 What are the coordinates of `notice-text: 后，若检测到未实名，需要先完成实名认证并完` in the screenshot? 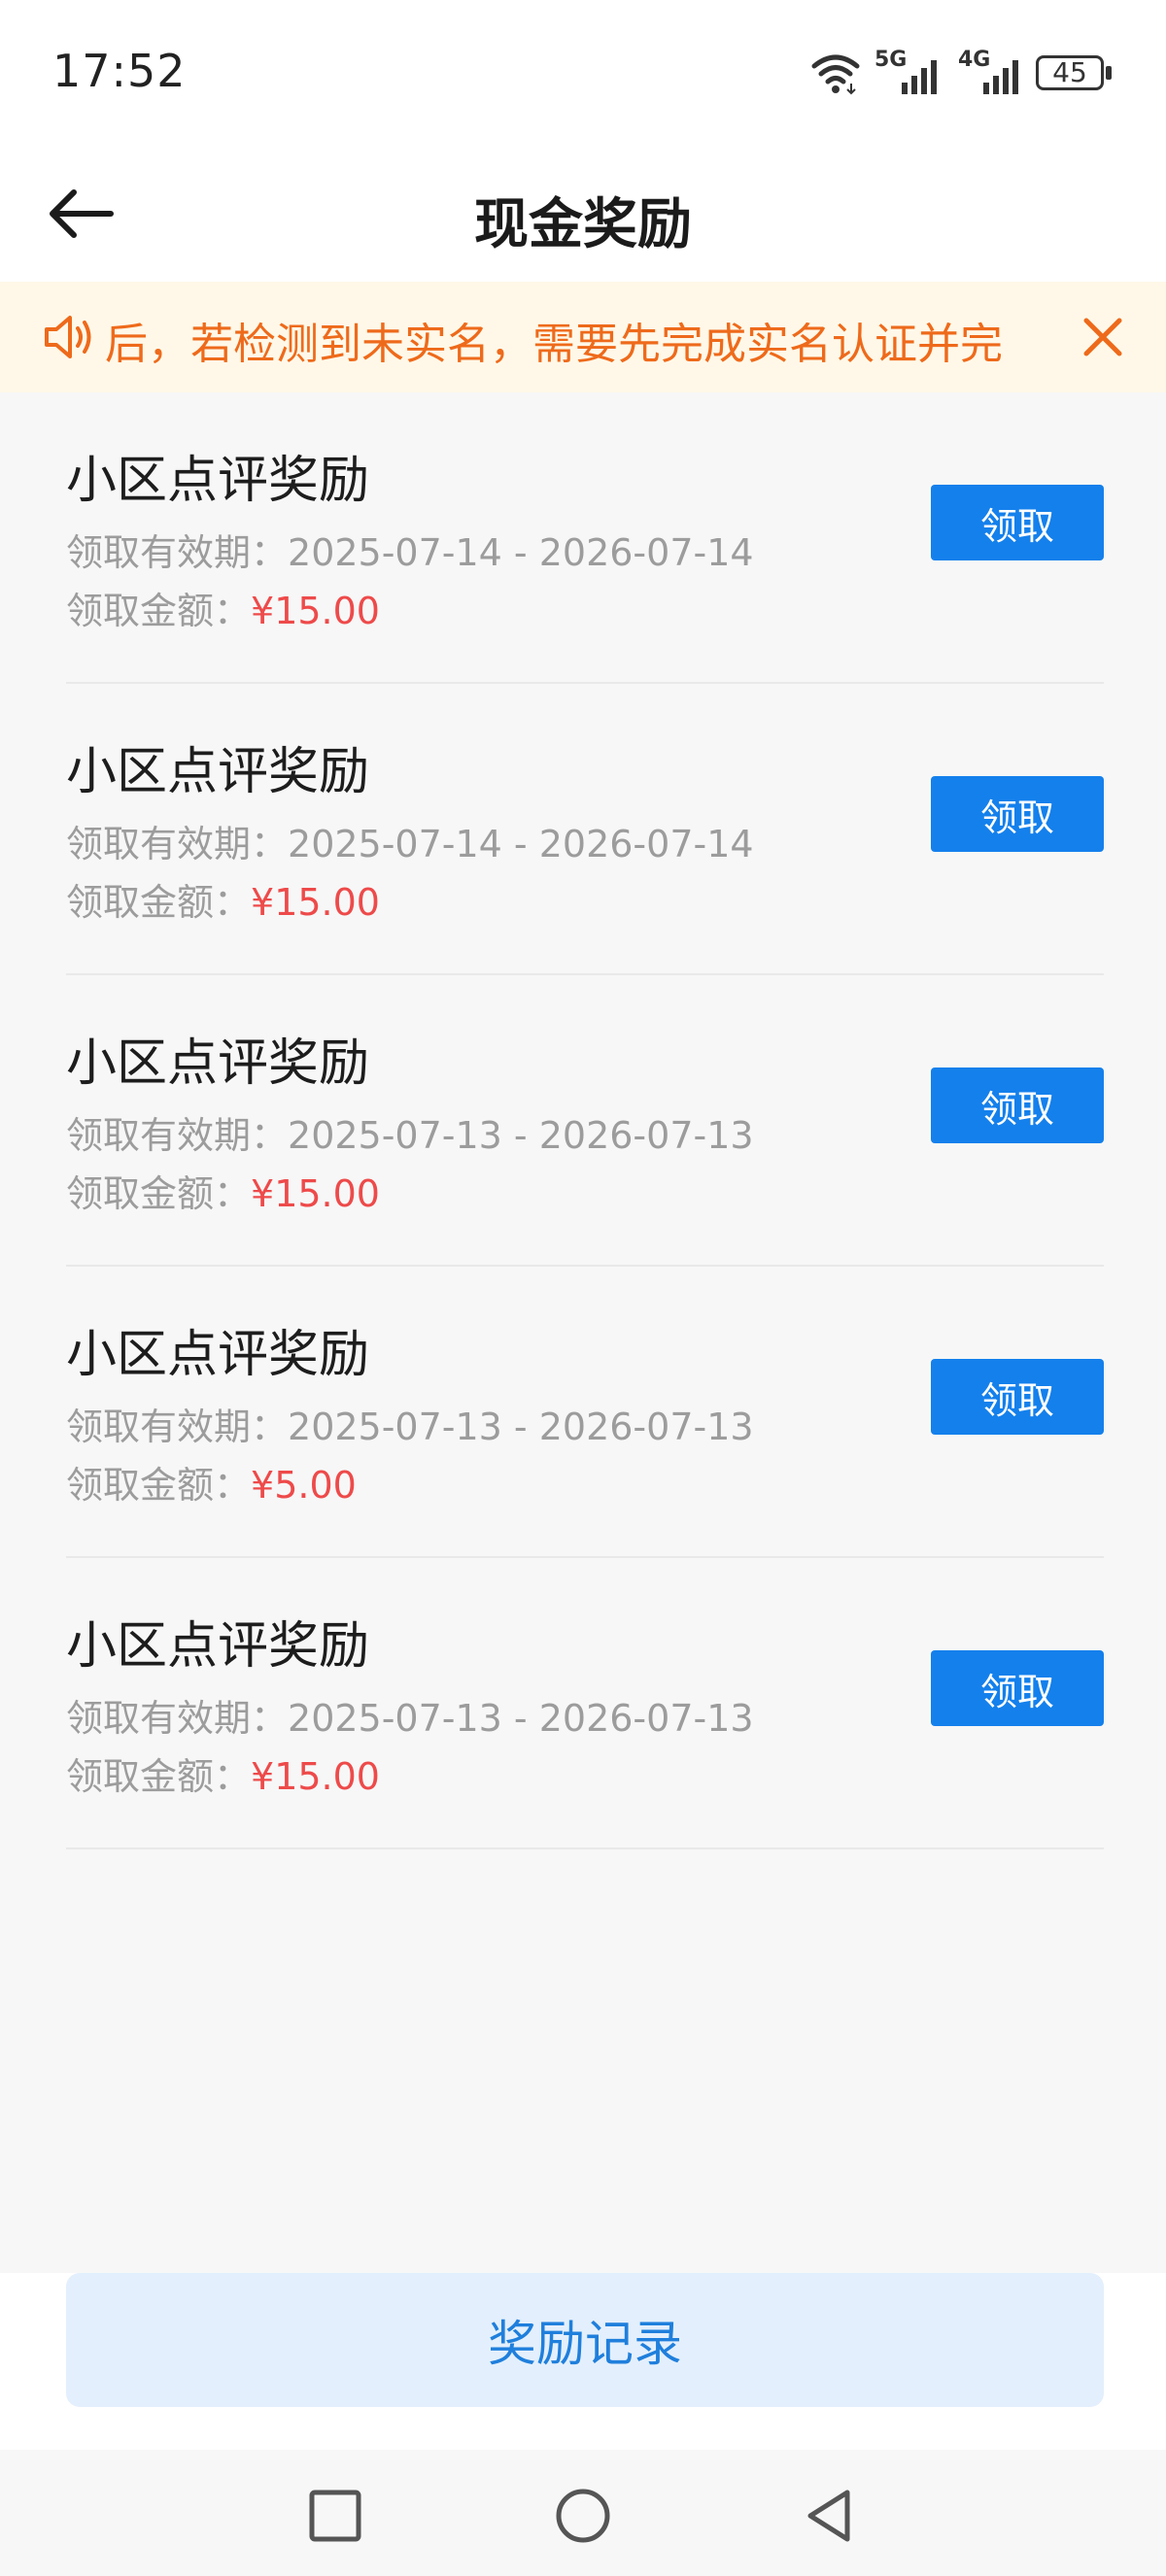 It's located at (554, 344).